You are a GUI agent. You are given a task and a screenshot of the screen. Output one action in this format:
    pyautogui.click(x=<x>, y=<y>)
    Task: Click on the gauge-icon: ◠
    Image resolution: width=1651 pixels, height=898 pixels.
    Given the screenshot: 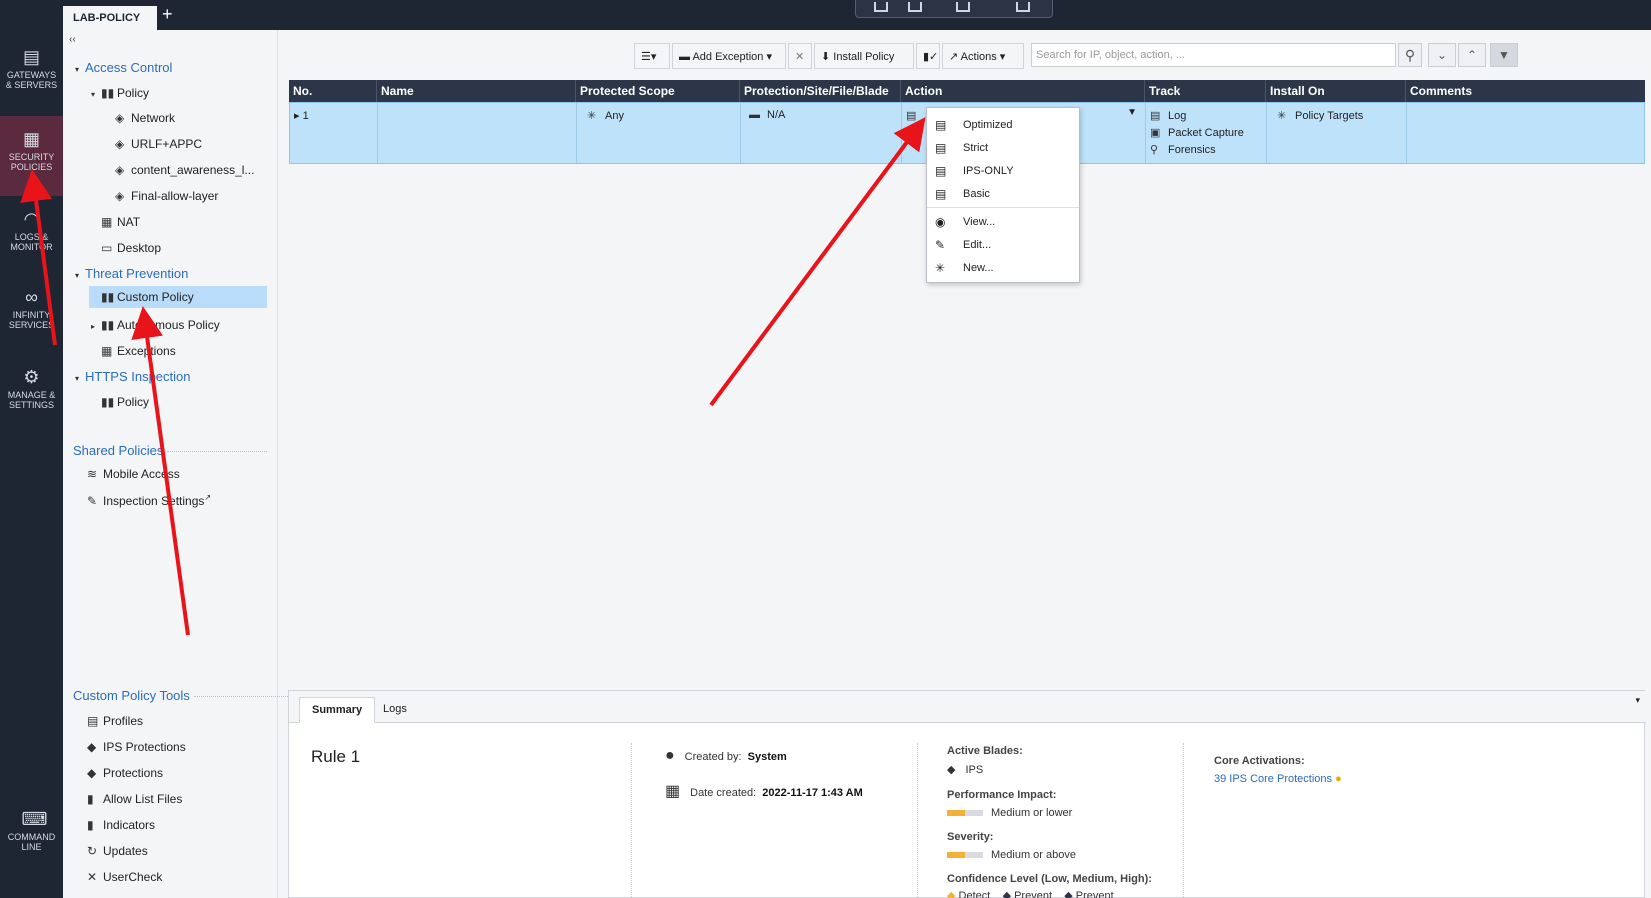 What is the action you would take?
    pyautogui.click(x=31, y=219)
    